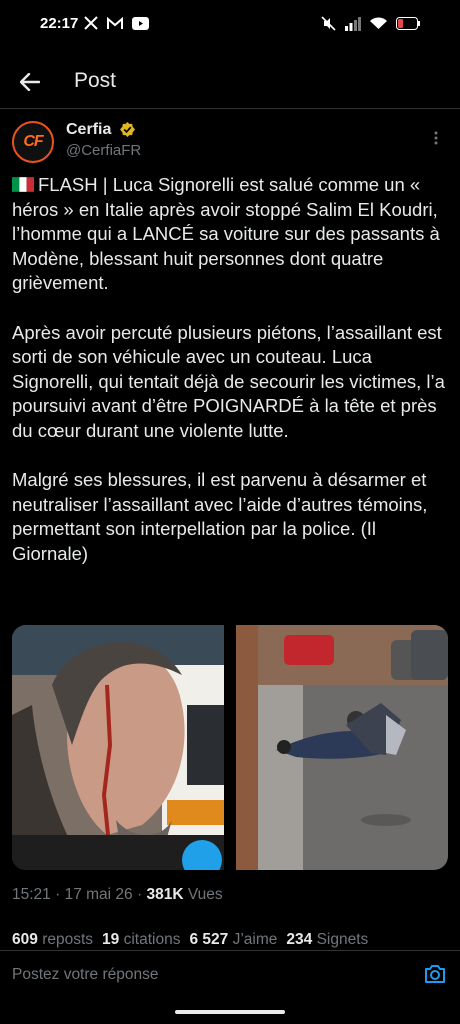 The height and width of the screenshot is (1024, 460). What do you see at coordinates (127, 132) in the screenshot?
I see `verified-badge-icon` at bounding box center [127, 132].